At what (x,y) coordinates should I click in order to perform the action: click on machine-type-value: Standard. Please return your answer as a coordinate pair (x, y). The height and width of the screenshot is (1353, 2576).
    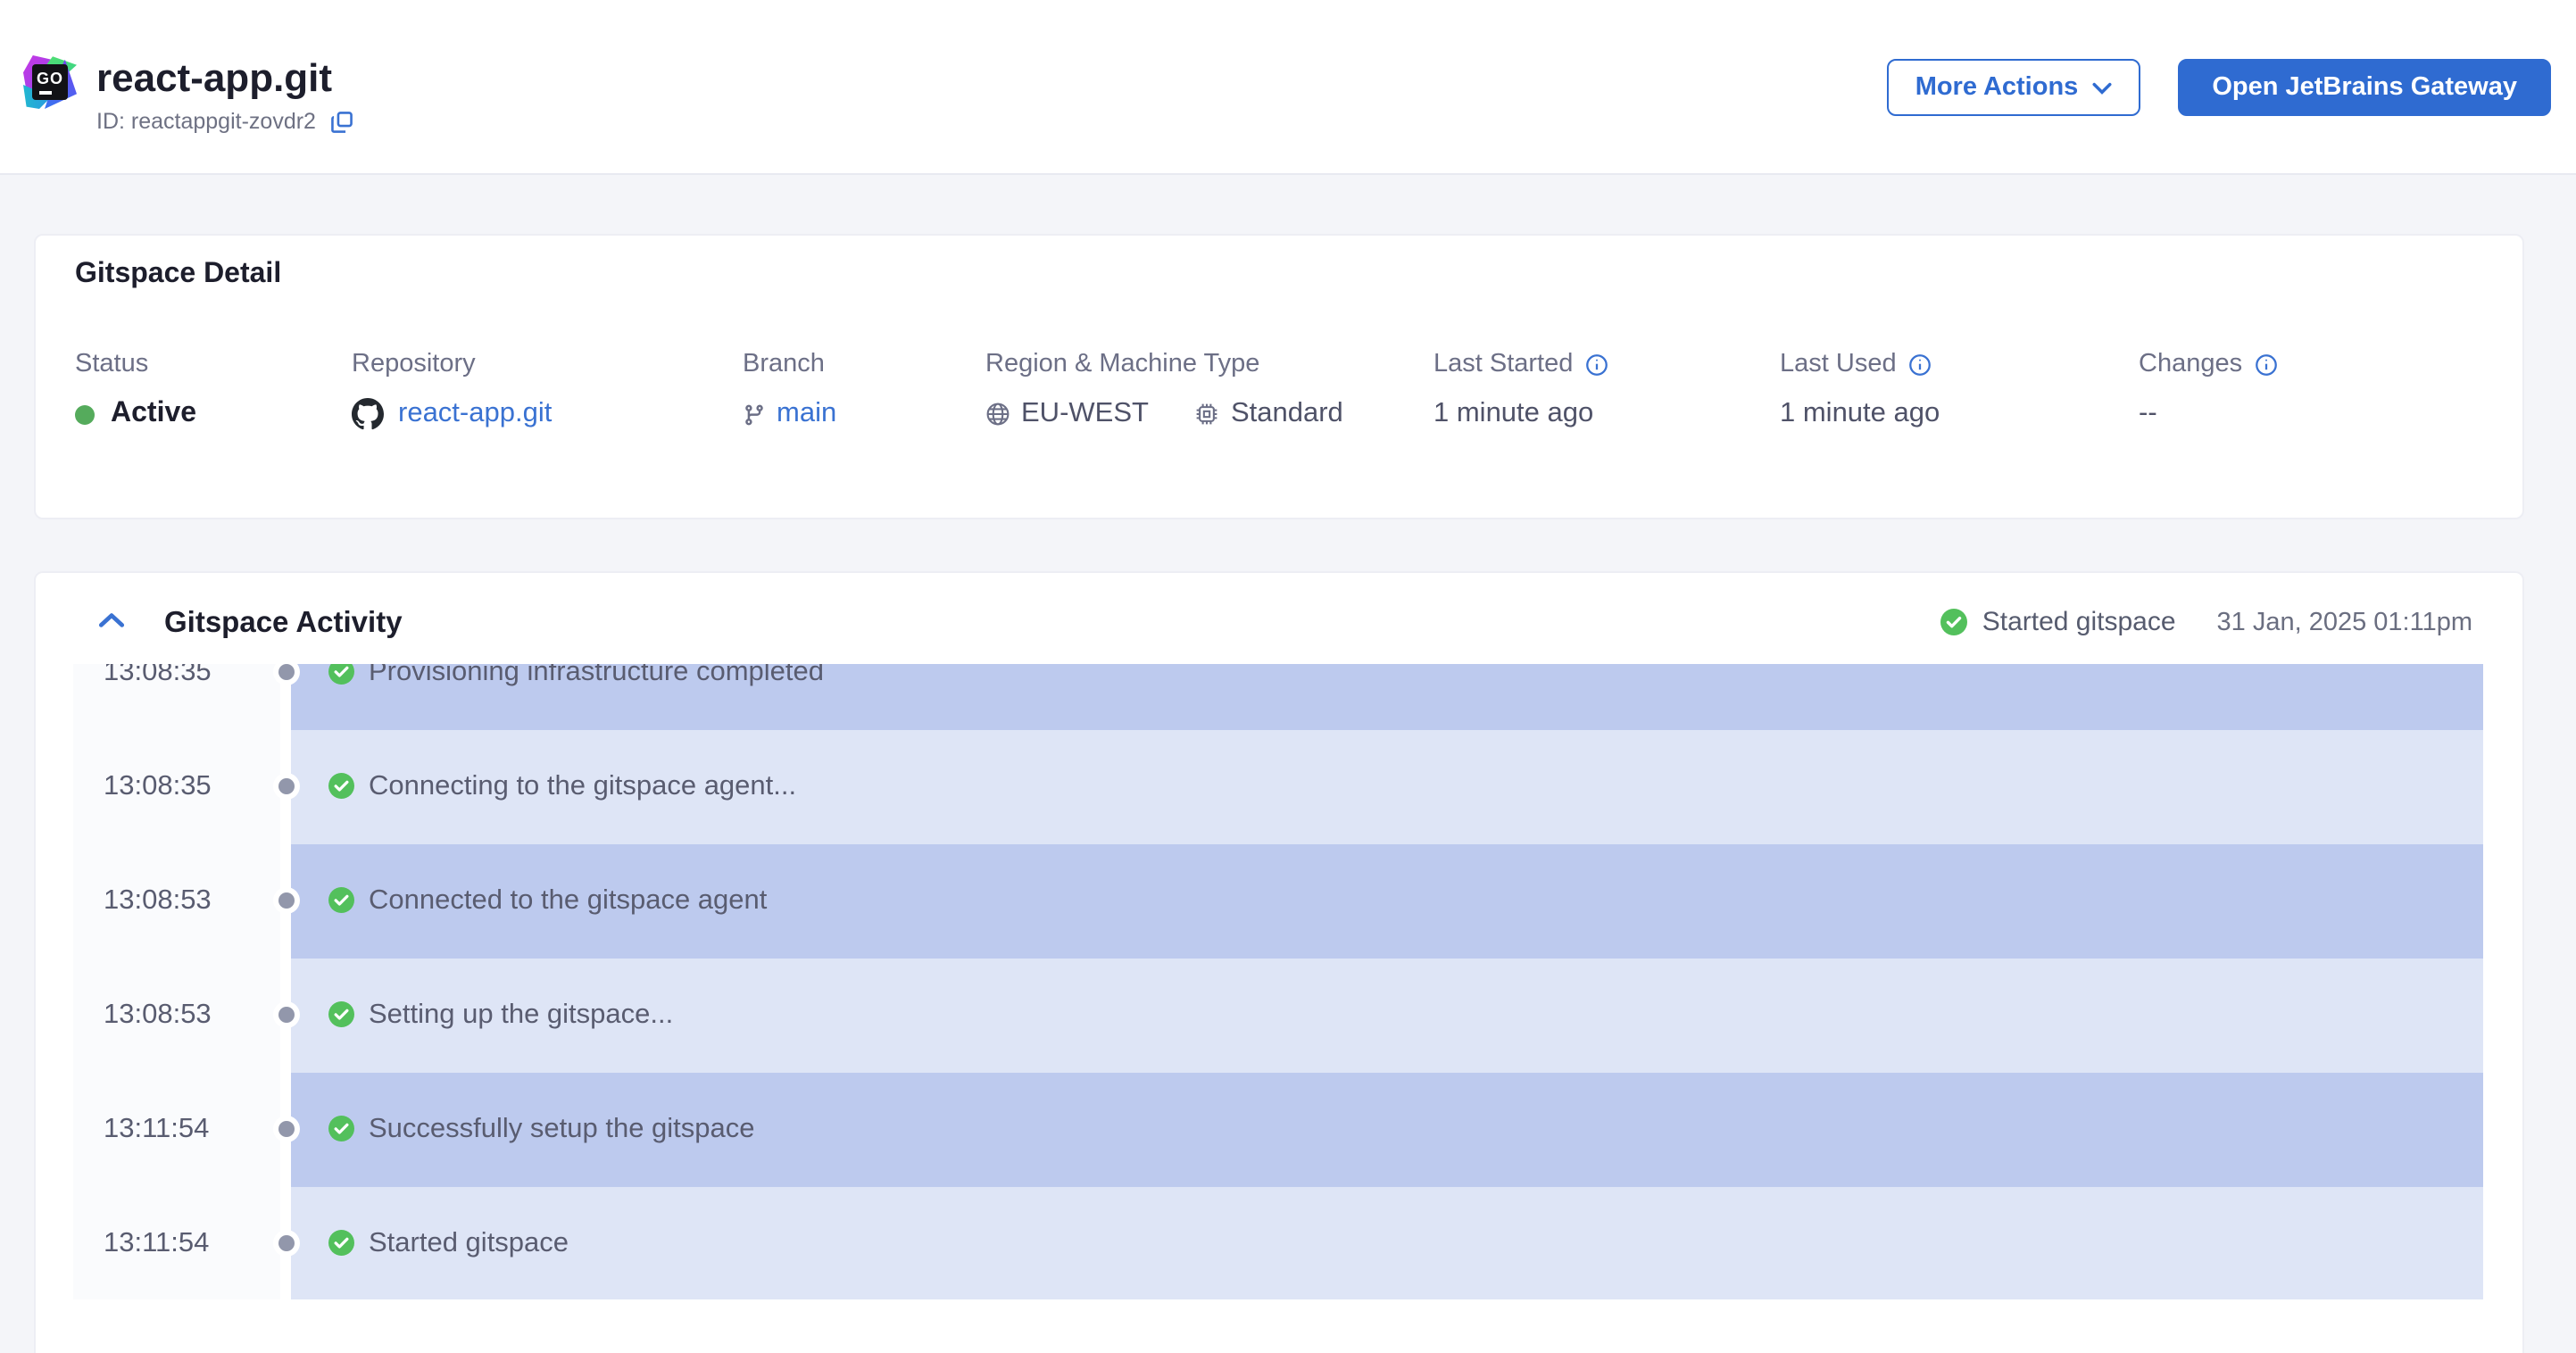
    Looking at the image, I should click on (1286, 413).